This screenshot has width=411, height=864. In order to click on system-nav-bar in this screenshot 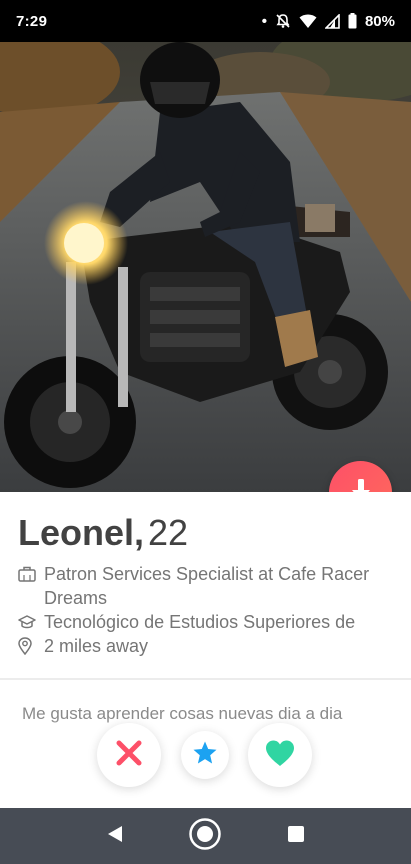, I will do `click(205, 836)`.